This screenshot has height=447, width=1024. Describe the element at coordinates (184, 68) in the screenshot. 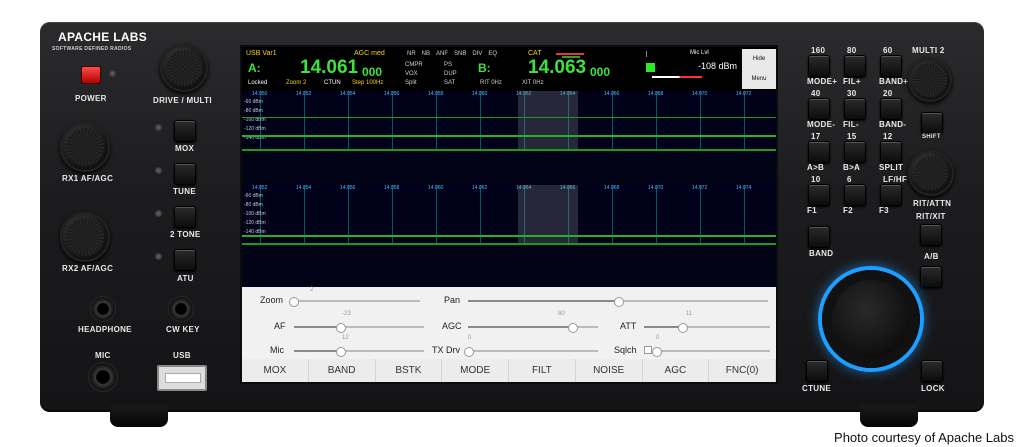

I see `drive-multi-knob` at that location.